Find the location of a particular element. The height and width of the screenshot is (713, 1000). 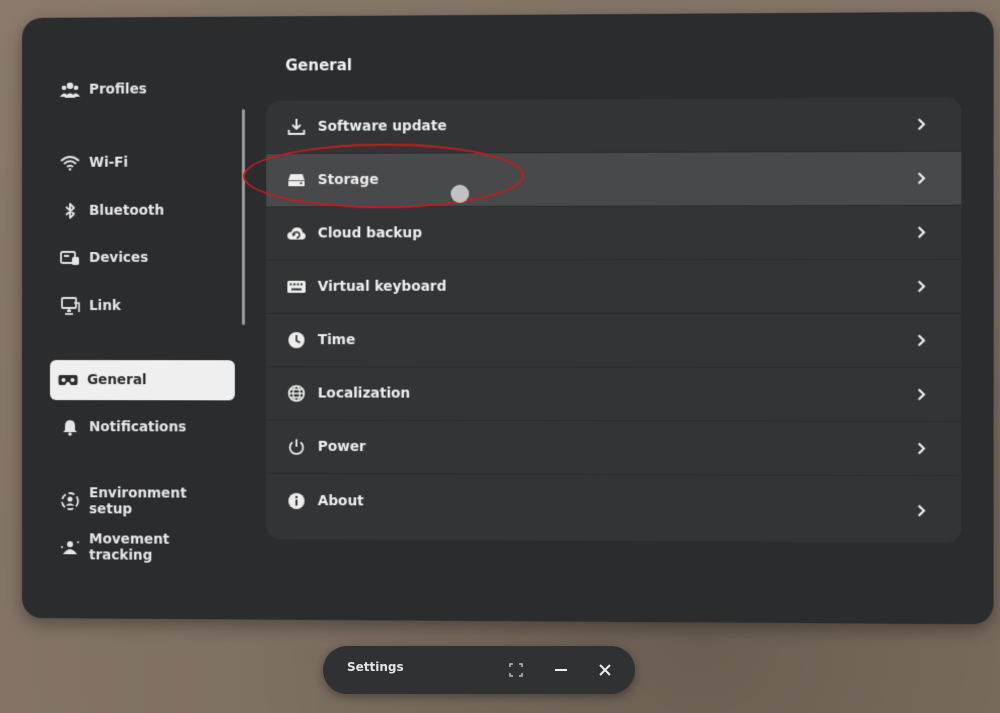

sidebar-item-environment-setup: Environment setup is located at coordinates (142, 501).